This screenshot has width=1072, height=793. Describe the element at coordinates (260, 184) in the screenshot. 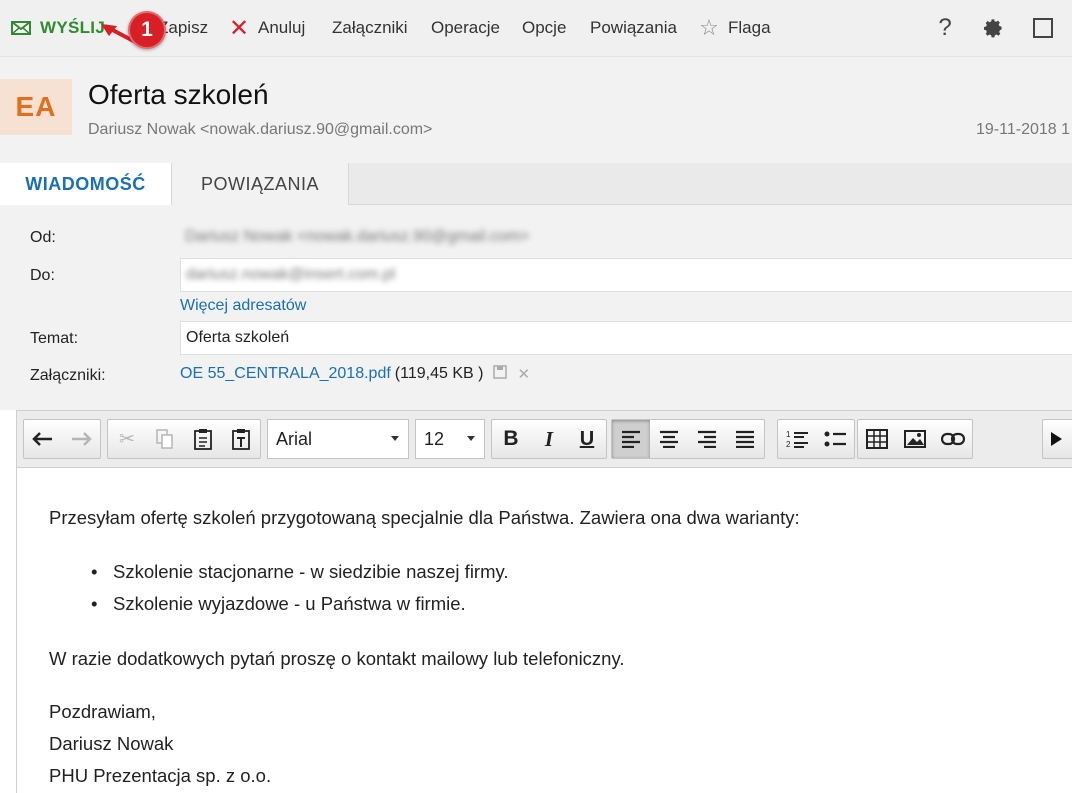

I see `tab-relations: POWIĄZANIA` at that location.